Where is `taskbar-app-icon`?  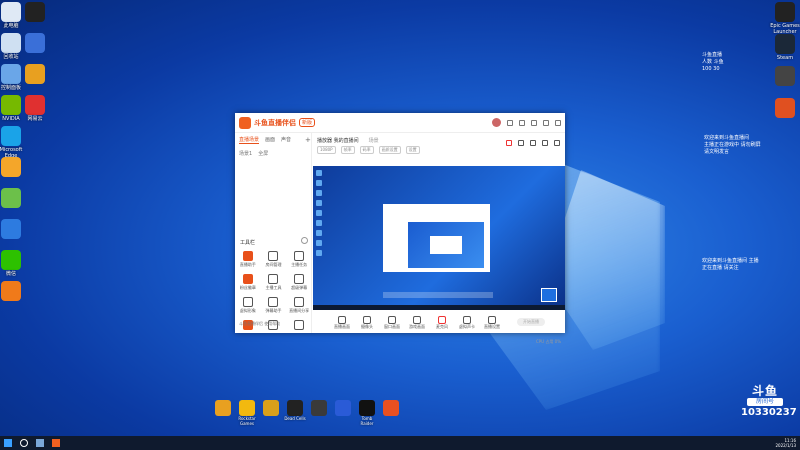 taskbar-app-icon is located at coordinates (56, 443).